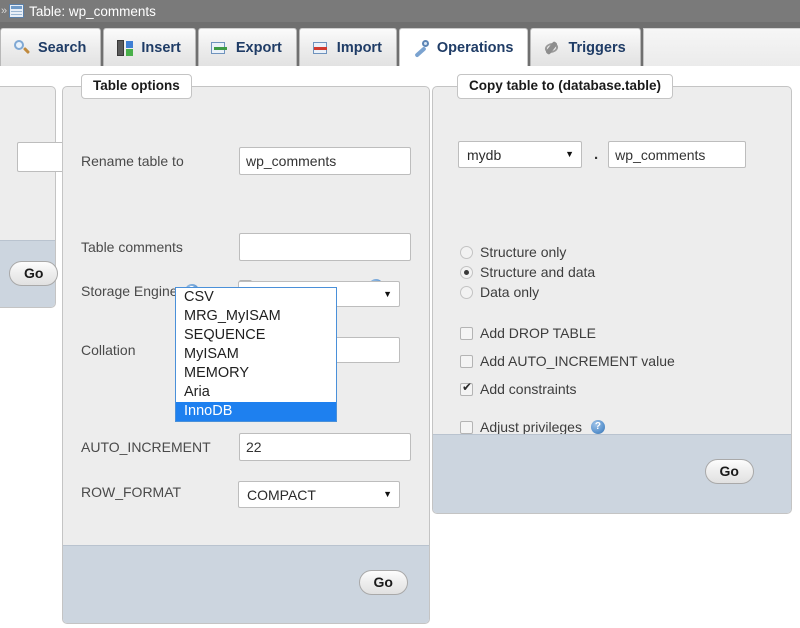 The width and height of the screenshot is (800, 628). Describe the element at coordinates (256, 335) in the screenshot. I see `engine-option-sequence: SEQUENCE` at that location.